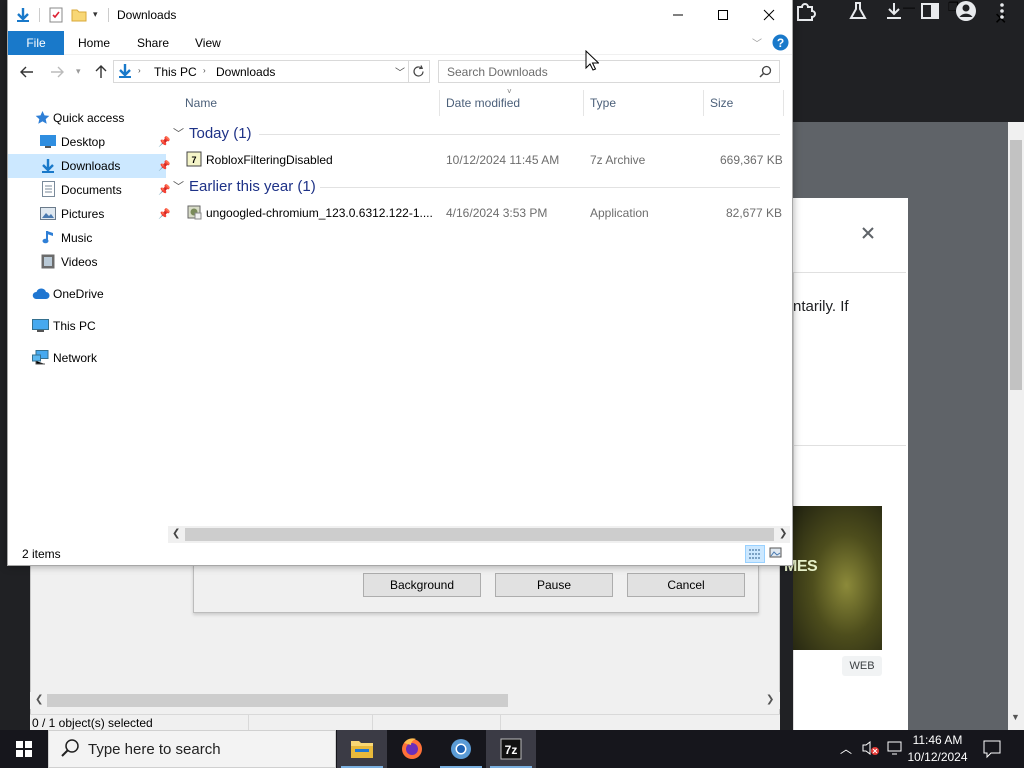 The image size is (1024, 768). Describe the element at coordinates (194, 159) in the screenshot. I see `7z-archive-icon: 7` at that location.